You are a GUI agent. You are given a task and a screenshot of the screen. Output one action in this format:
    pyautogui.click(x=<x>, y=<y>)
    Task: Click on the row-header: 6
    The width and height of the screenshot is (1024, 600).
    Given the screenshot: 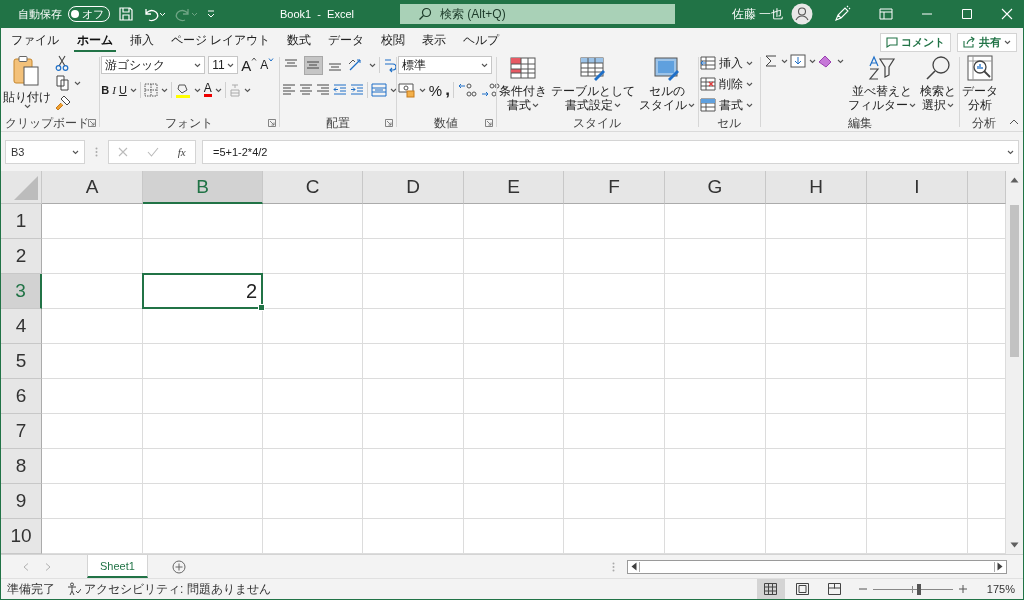 What is the action you would take?
    pyautogui.click(x=21, y=396)
    